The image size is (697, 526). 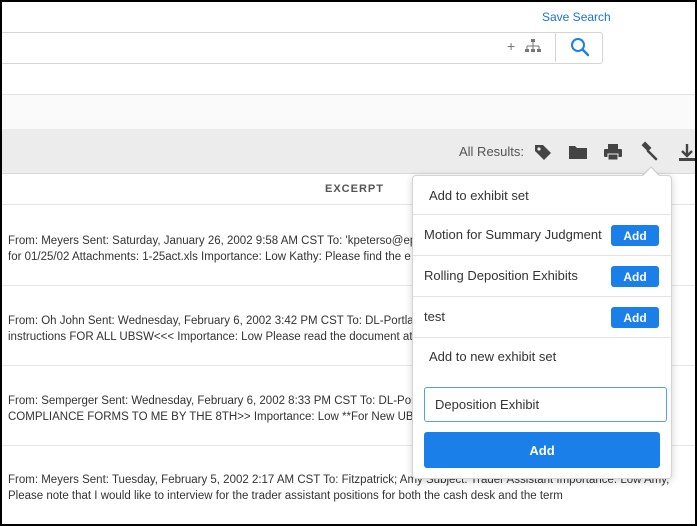 I want to click on search-icon, so click(x=580, y=47).